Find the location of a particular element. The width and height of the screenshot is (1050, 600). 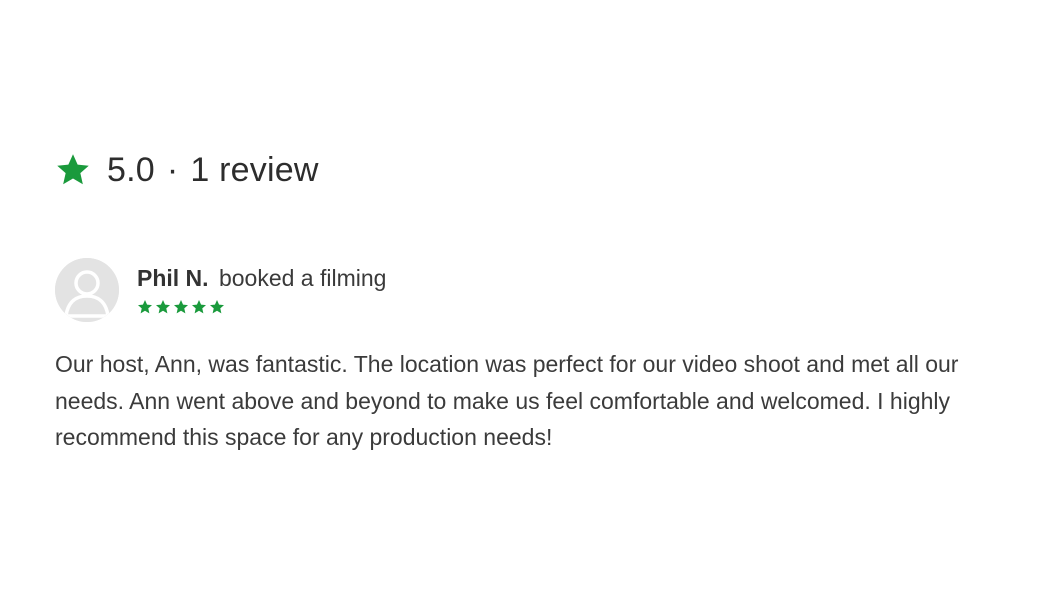

rating-value: 5.0 is located at coordinates (131, 169).